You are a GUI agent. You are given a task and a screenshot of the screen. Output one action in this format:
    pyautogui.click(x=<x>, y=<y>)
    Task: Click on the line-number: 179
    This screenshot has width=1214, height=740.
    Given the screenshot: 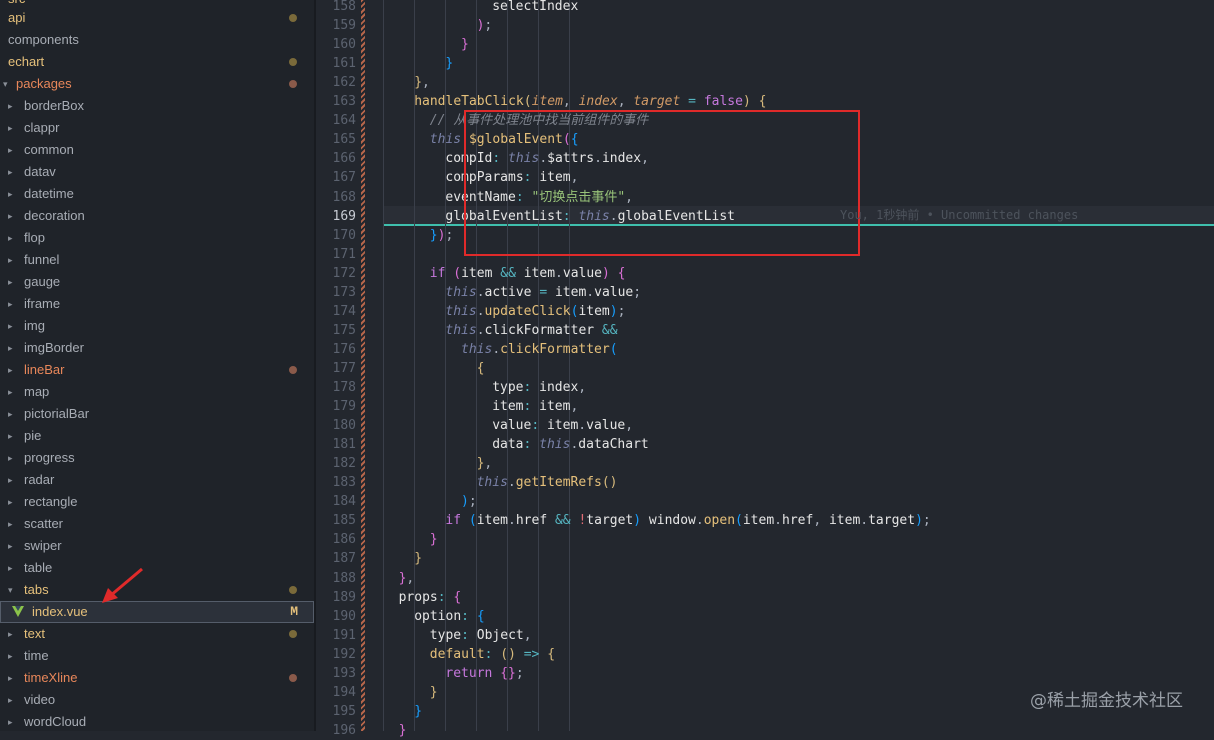 What is the action you would take?
    pyautogui.click(x=344, y=407)
    